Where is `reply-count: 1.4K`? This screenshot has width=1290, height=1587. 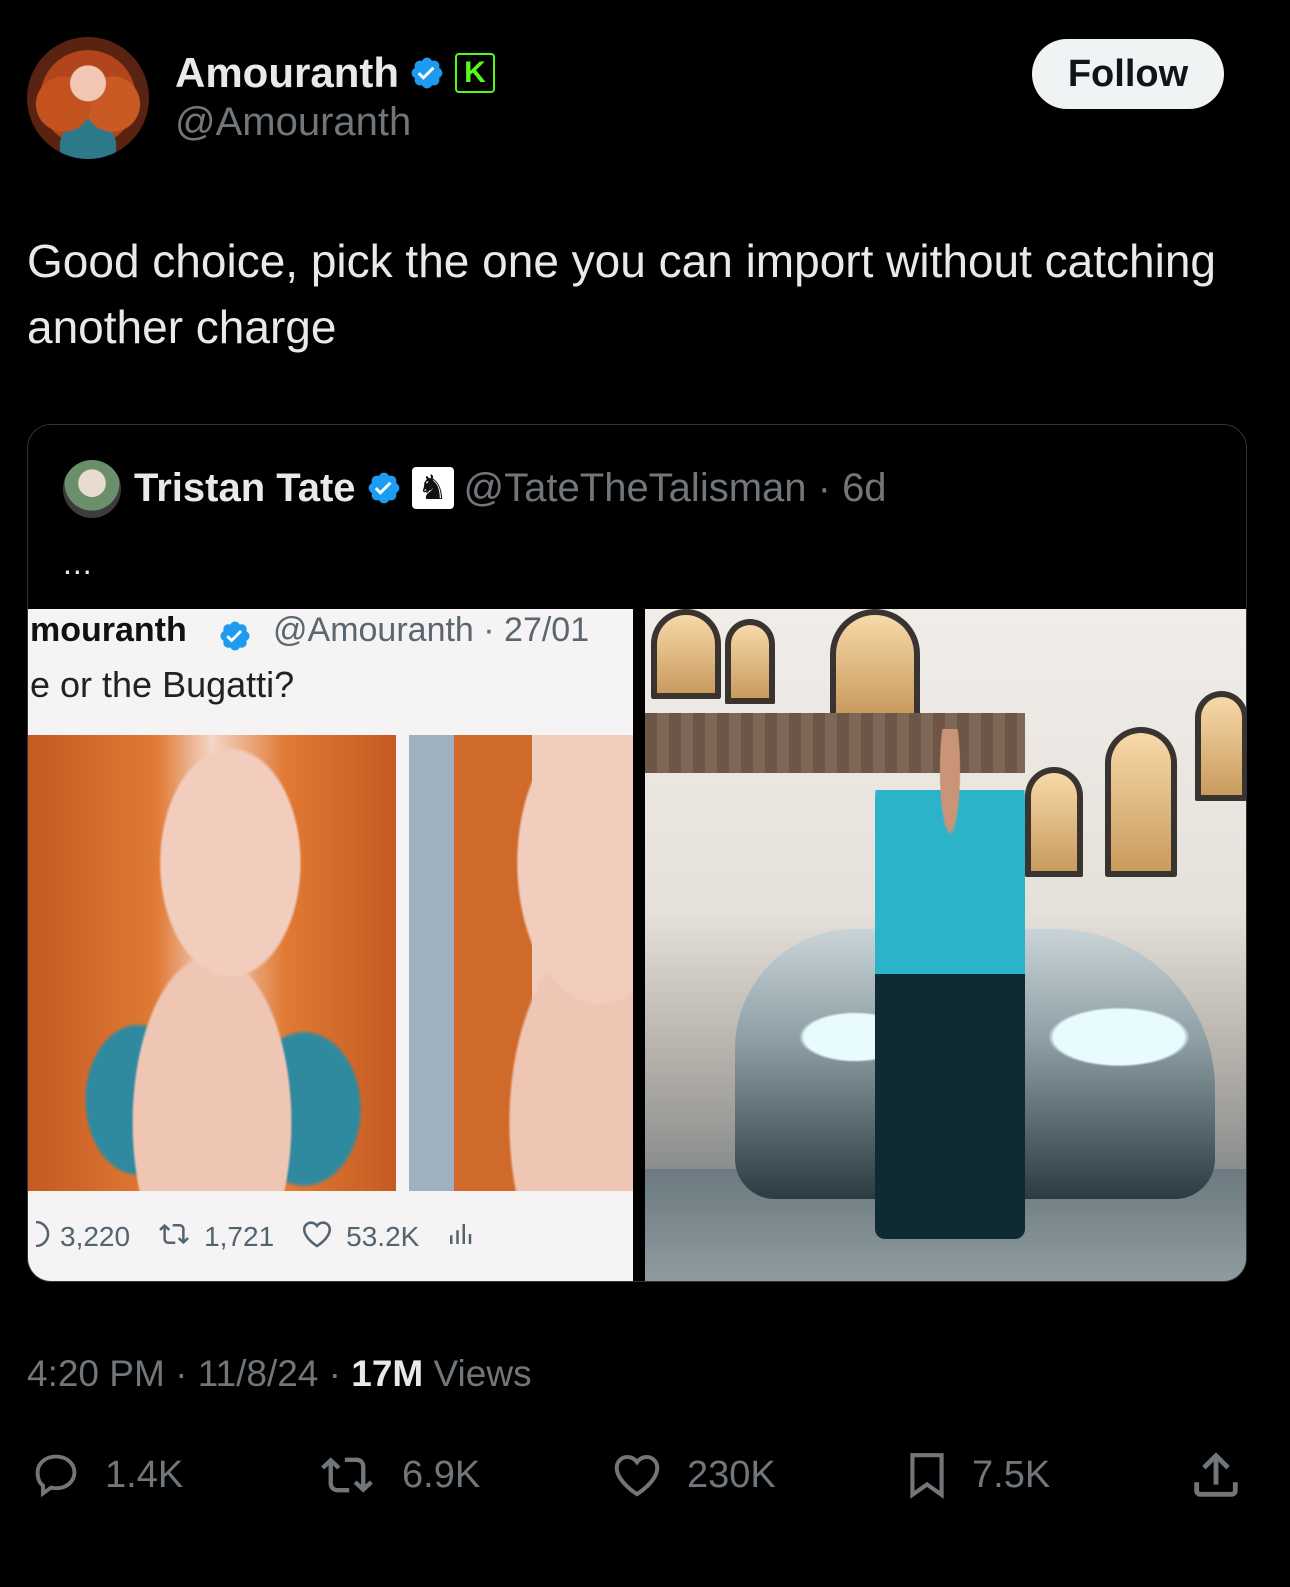
reply-count: 1.4K is located at coordinates (144, 1474).